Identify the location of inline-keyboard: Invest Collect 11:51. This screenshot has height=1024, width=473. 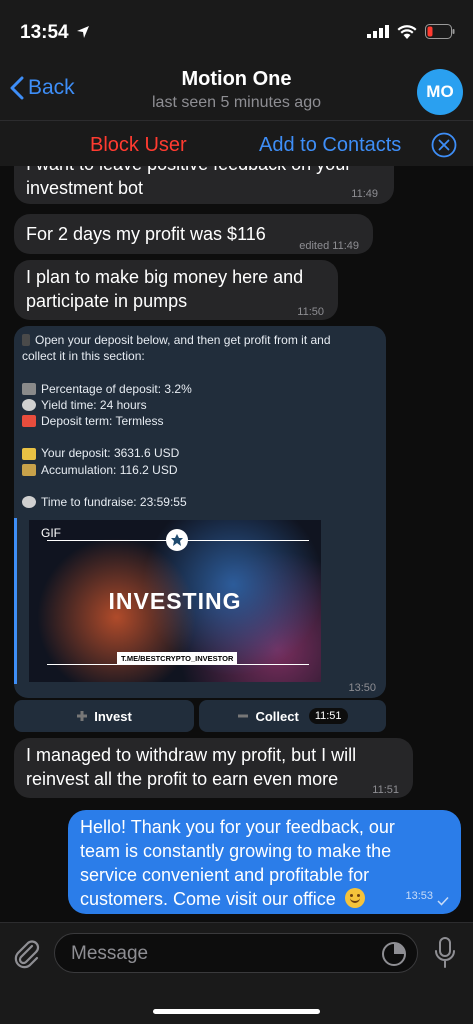
(200, 716).